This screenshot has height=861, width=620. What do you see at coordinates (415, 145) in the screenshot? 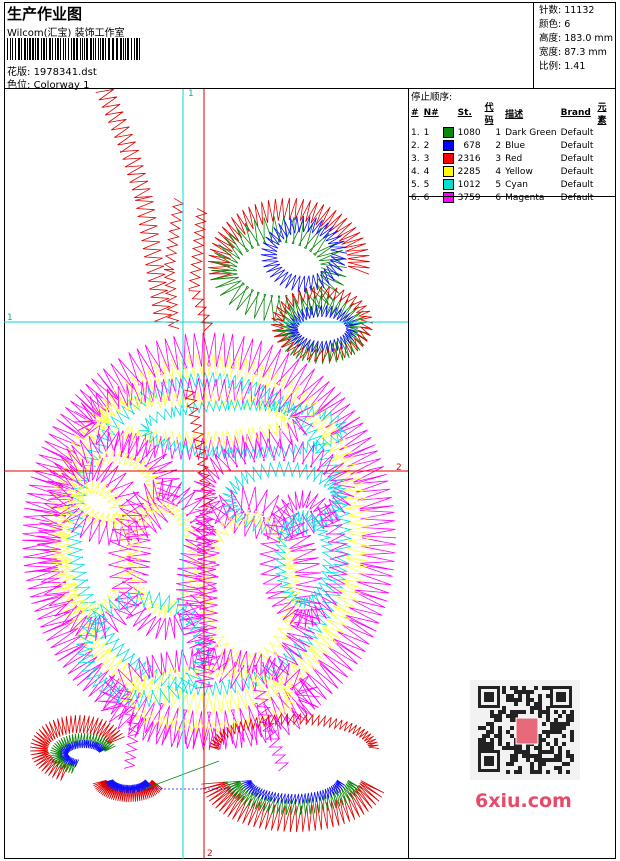
I see `row-index: 2.` at bounding box center [415, 145].